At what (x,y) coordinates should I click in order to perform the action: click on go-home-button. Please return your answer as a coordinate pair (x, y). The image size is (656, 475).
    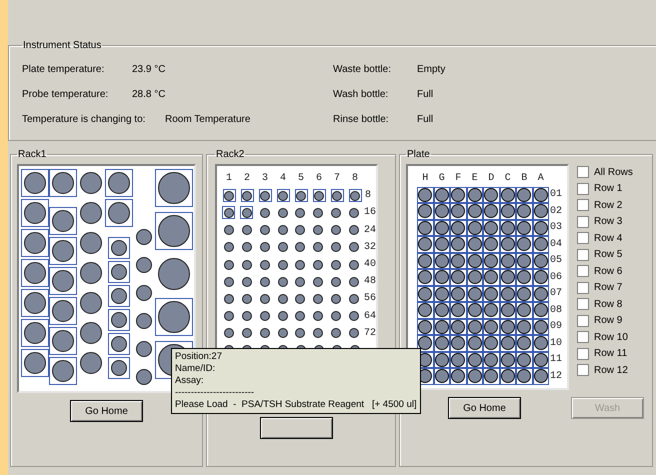
    Looking at the image, I should click on (296, 428).